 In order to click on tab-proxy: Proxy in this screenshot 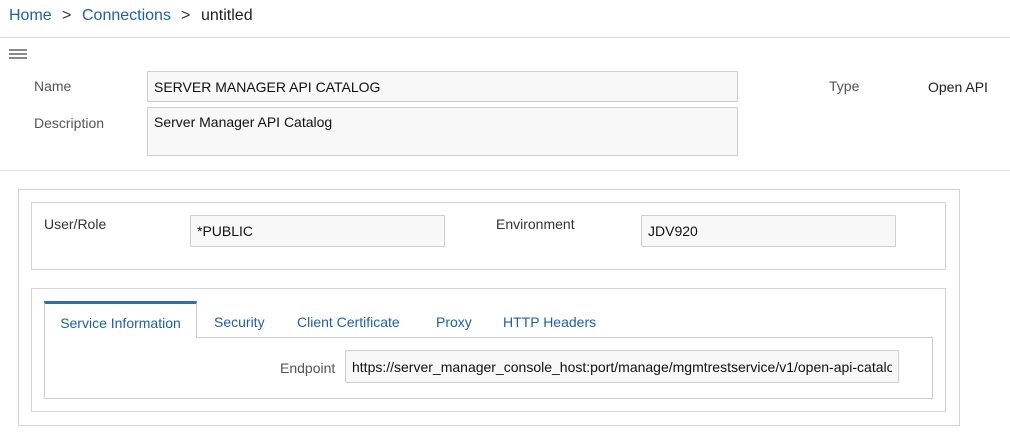, I will do `click(454, 319)`.